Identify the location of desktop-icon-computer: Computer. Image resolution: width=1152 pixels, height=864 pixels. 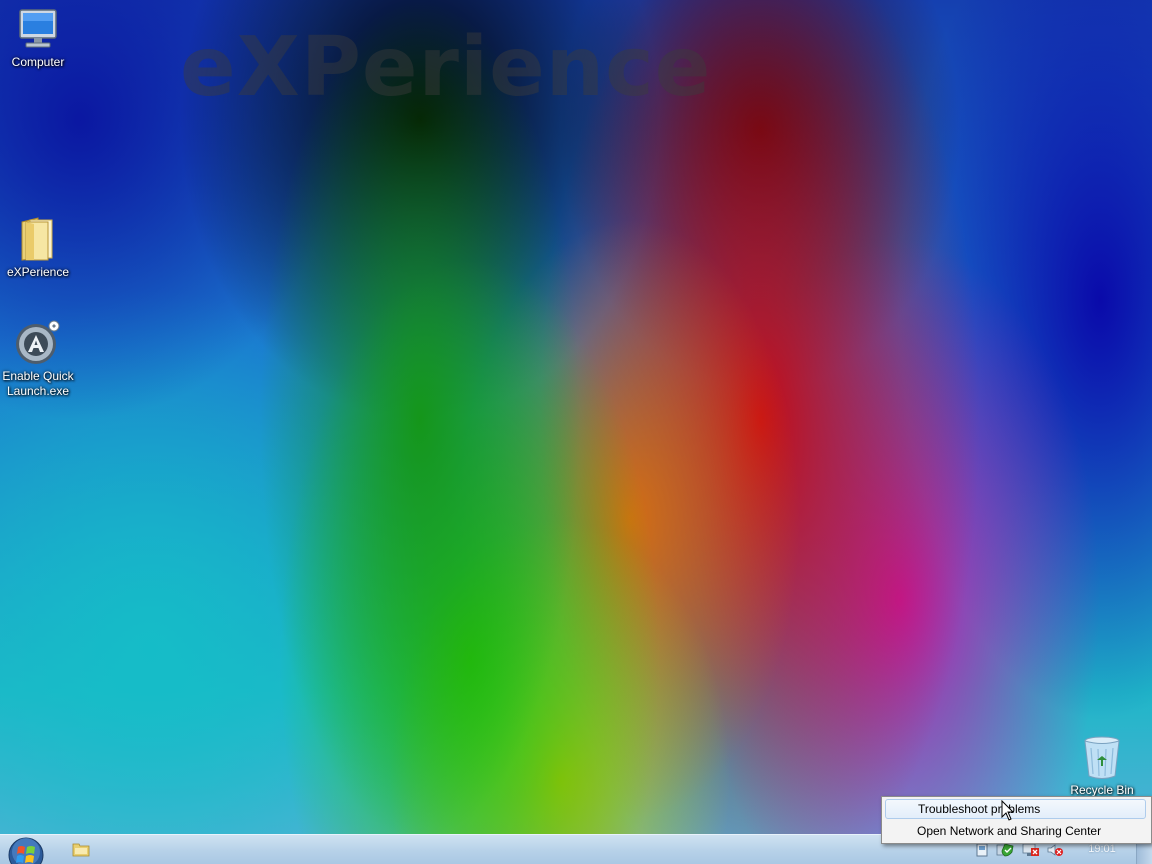
(38, 39).